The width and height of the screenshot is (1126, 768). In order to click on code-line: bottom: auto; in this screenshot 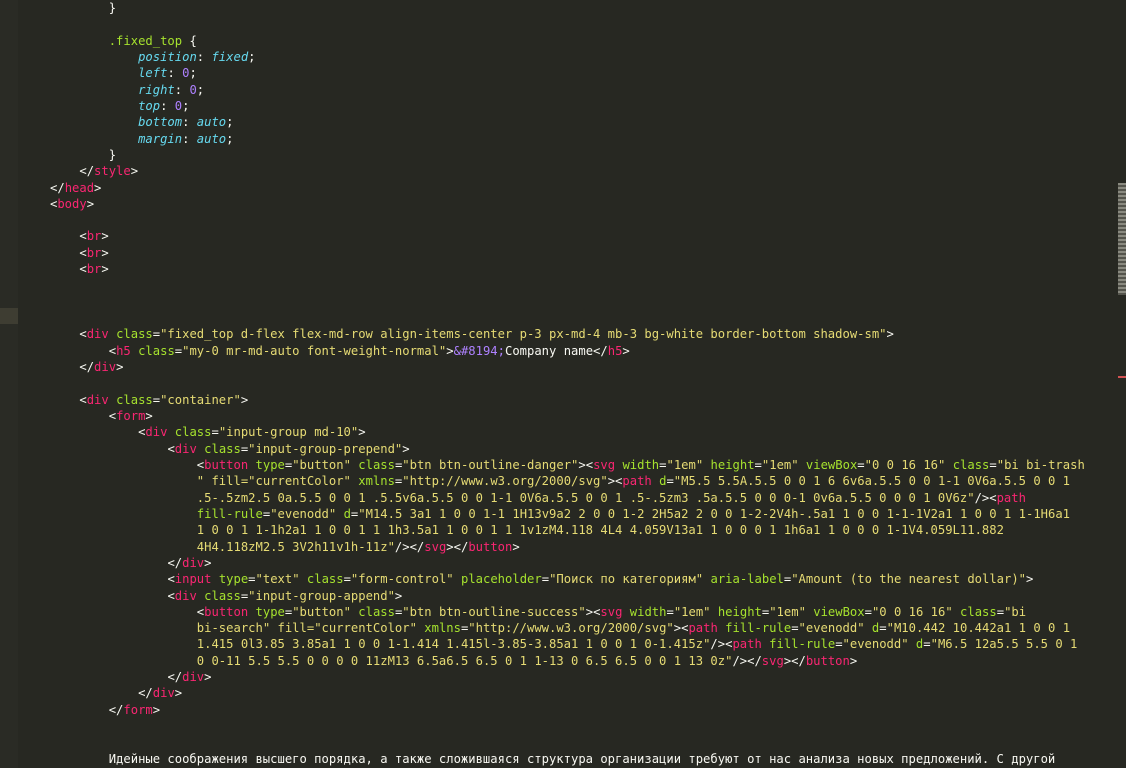, I will do `click(185, 122)`.